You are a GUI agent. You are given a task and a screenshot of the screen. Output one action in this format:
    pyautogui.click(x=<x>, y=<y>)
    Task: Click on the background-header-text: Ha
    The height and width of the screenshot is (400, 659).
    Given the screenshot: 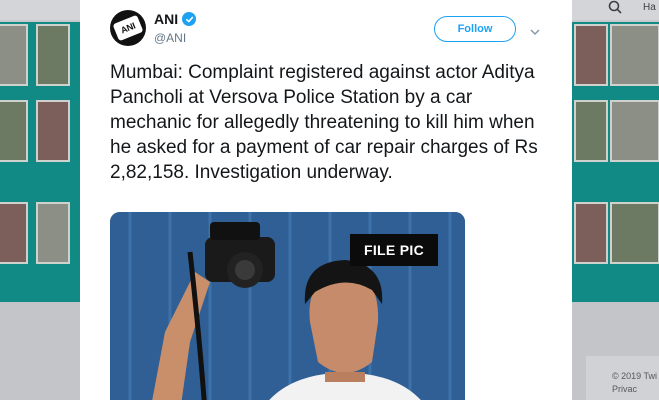 What is the action you would take?
    pyautogui.click(x=649, y=7)
    